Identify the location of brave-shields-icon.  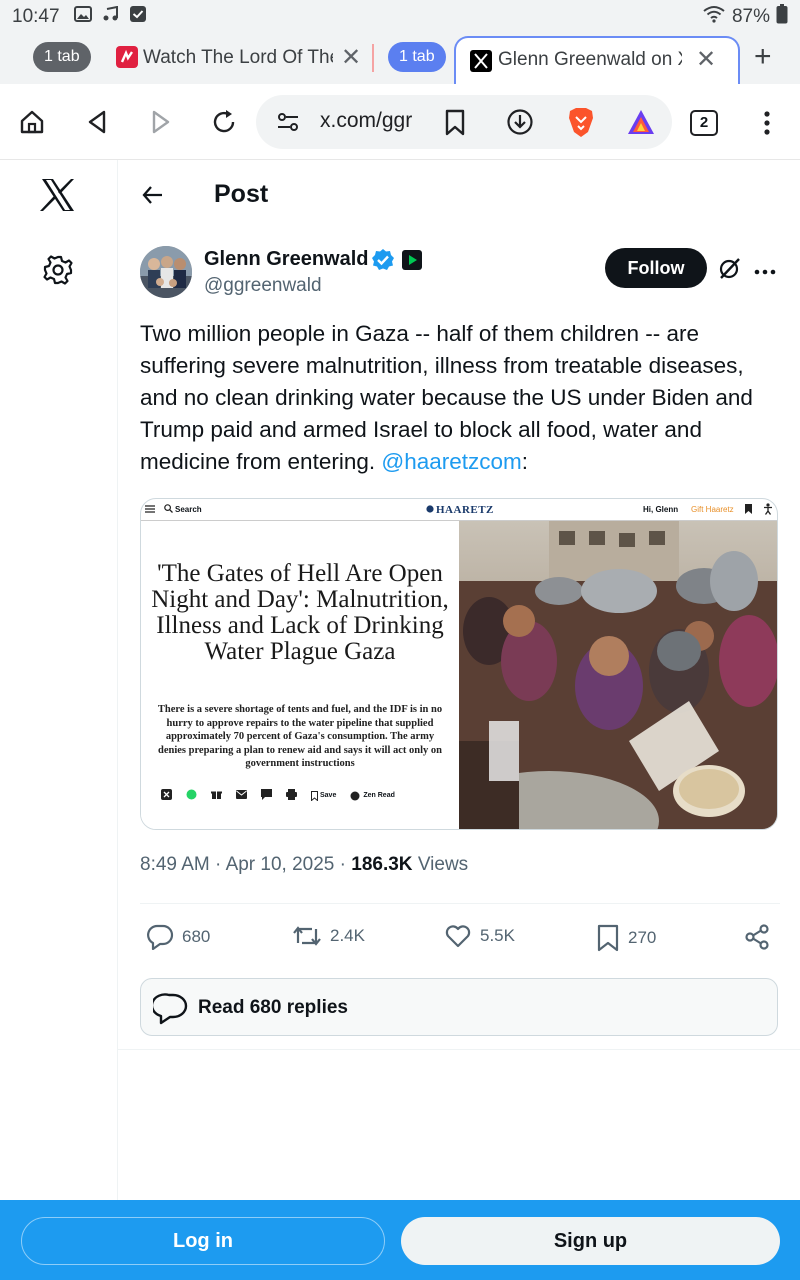
(581, 124).